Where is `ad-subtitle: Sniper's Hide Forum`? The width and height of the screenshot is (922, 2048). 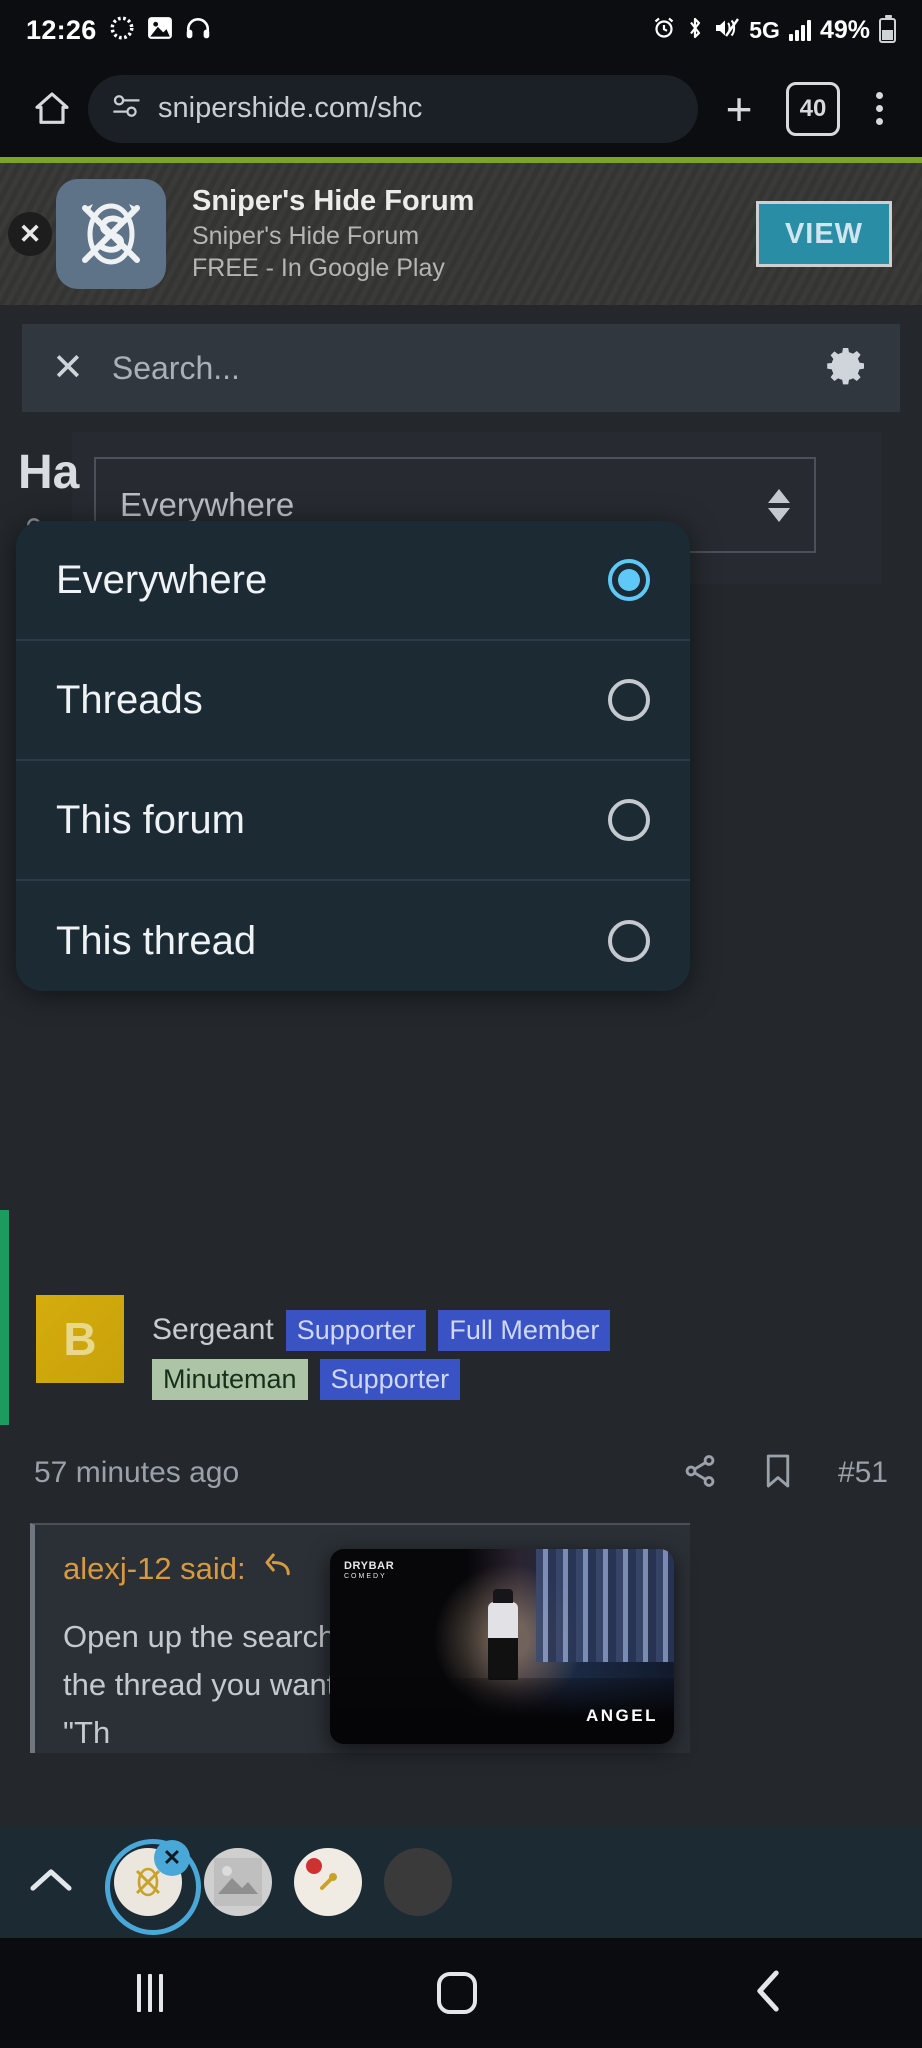
ad-subtitle: Sniper's Hide Forum is located at coordinates (306, 235).